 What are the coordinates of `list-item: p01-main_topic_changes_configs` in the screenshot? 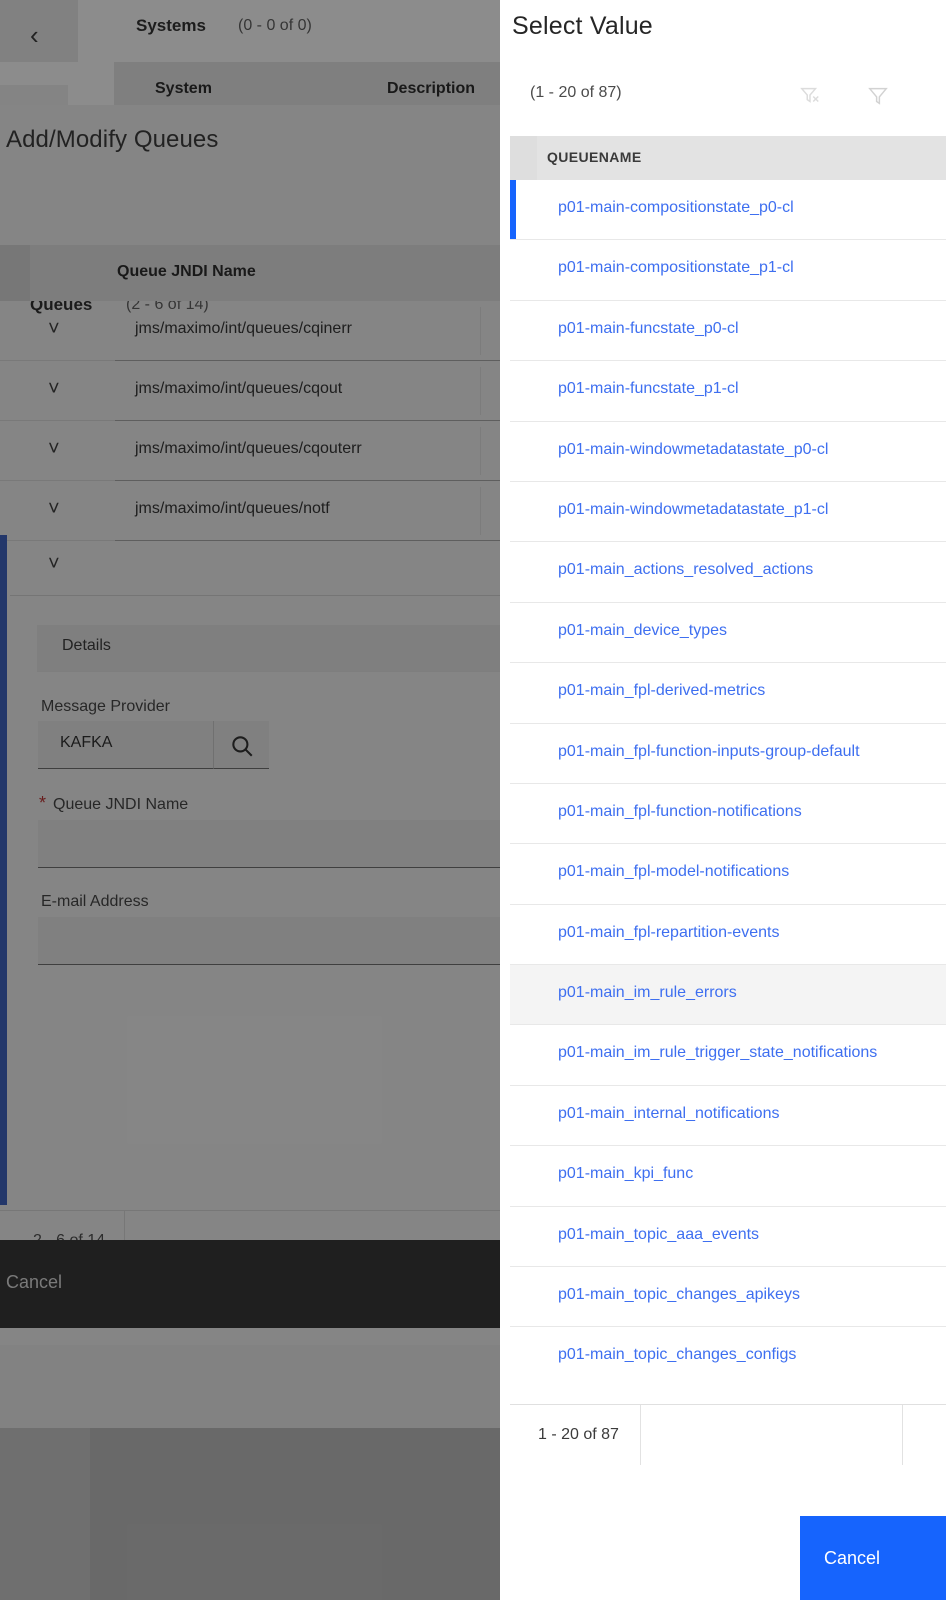 It's located at (728, 1357).